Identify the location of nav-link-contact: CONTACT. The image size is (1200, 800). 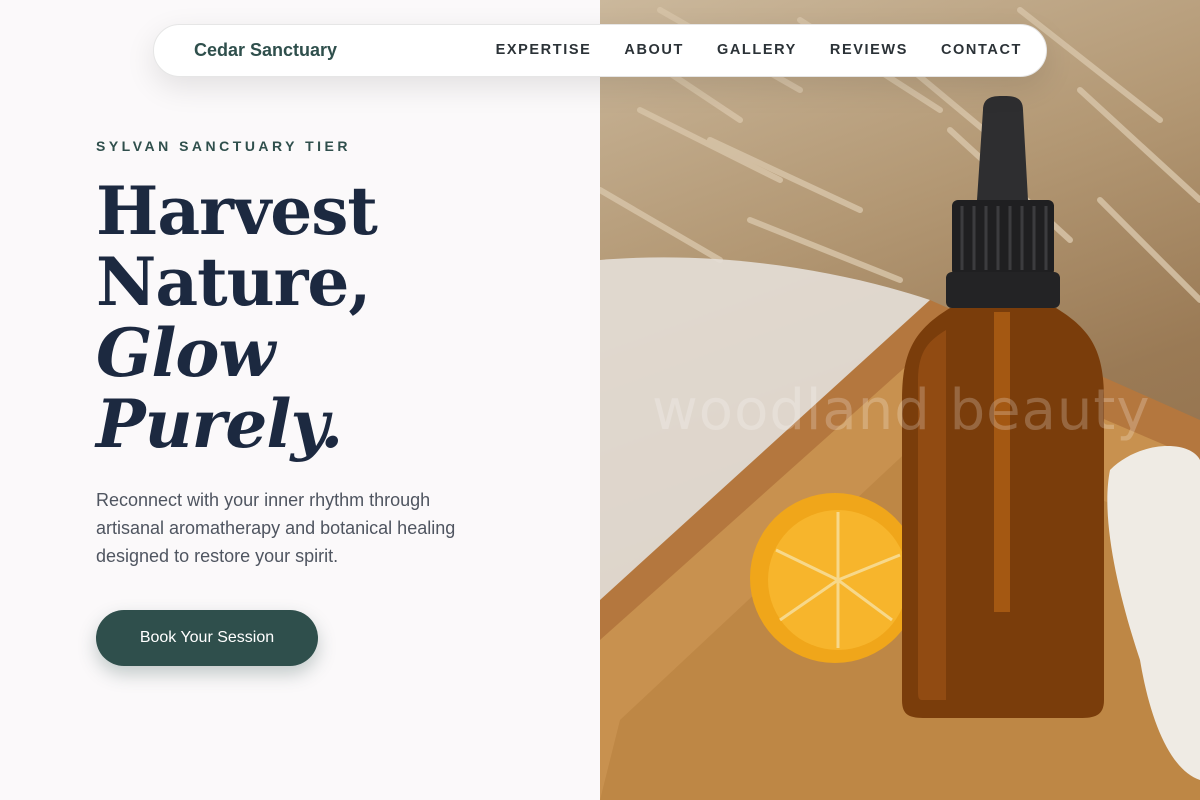
(981, 50).